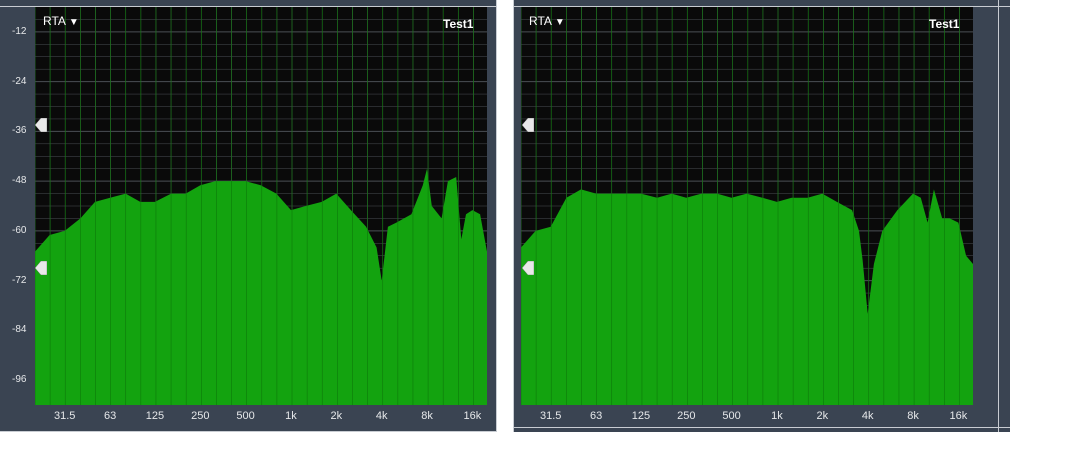 The image size is (1082, 464). What do you see at coordinates (19, 31) in the screenshot?
I see `y-tick-label: -12` at bounding box center [19, 31].